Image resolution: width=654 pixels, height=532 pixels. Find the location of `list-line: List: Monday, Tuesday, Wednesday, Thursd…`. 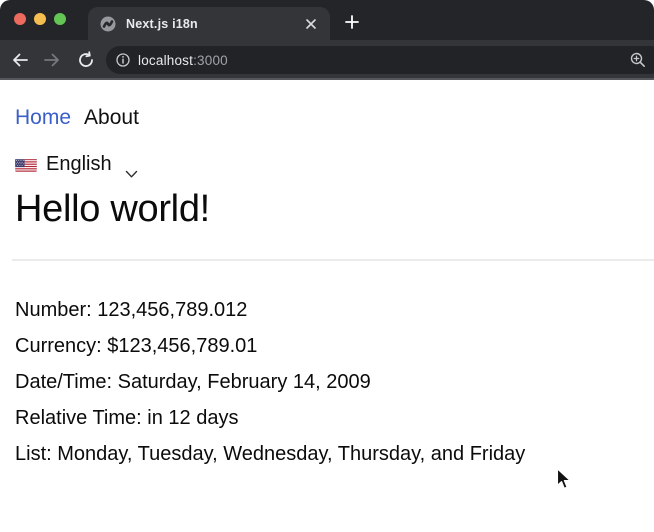

list-line: List: Monday, Tuesday, Wednesday, Thursd… is located at coordinates (270, 454).